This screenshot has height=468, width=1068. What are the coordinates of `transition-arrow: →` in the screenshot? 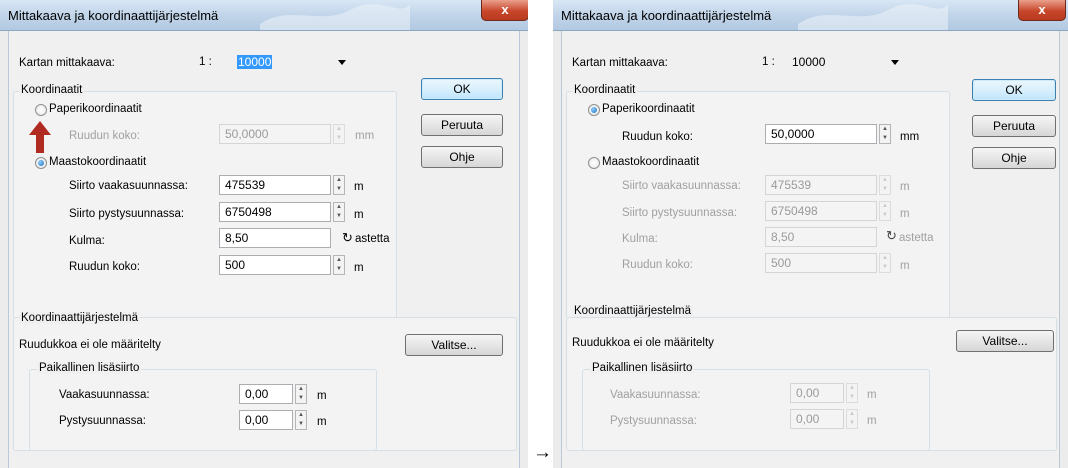 It's located at (542, 452).